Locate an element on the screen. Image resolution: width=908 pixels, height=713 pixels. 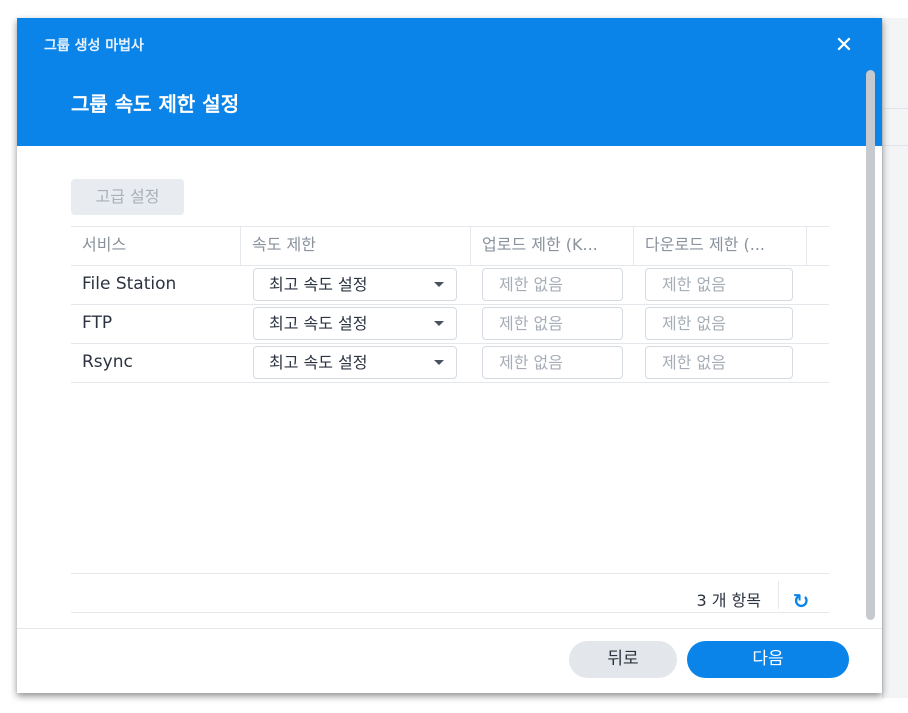
column-header-service: 서비스 is located at coordinates (157, 245).